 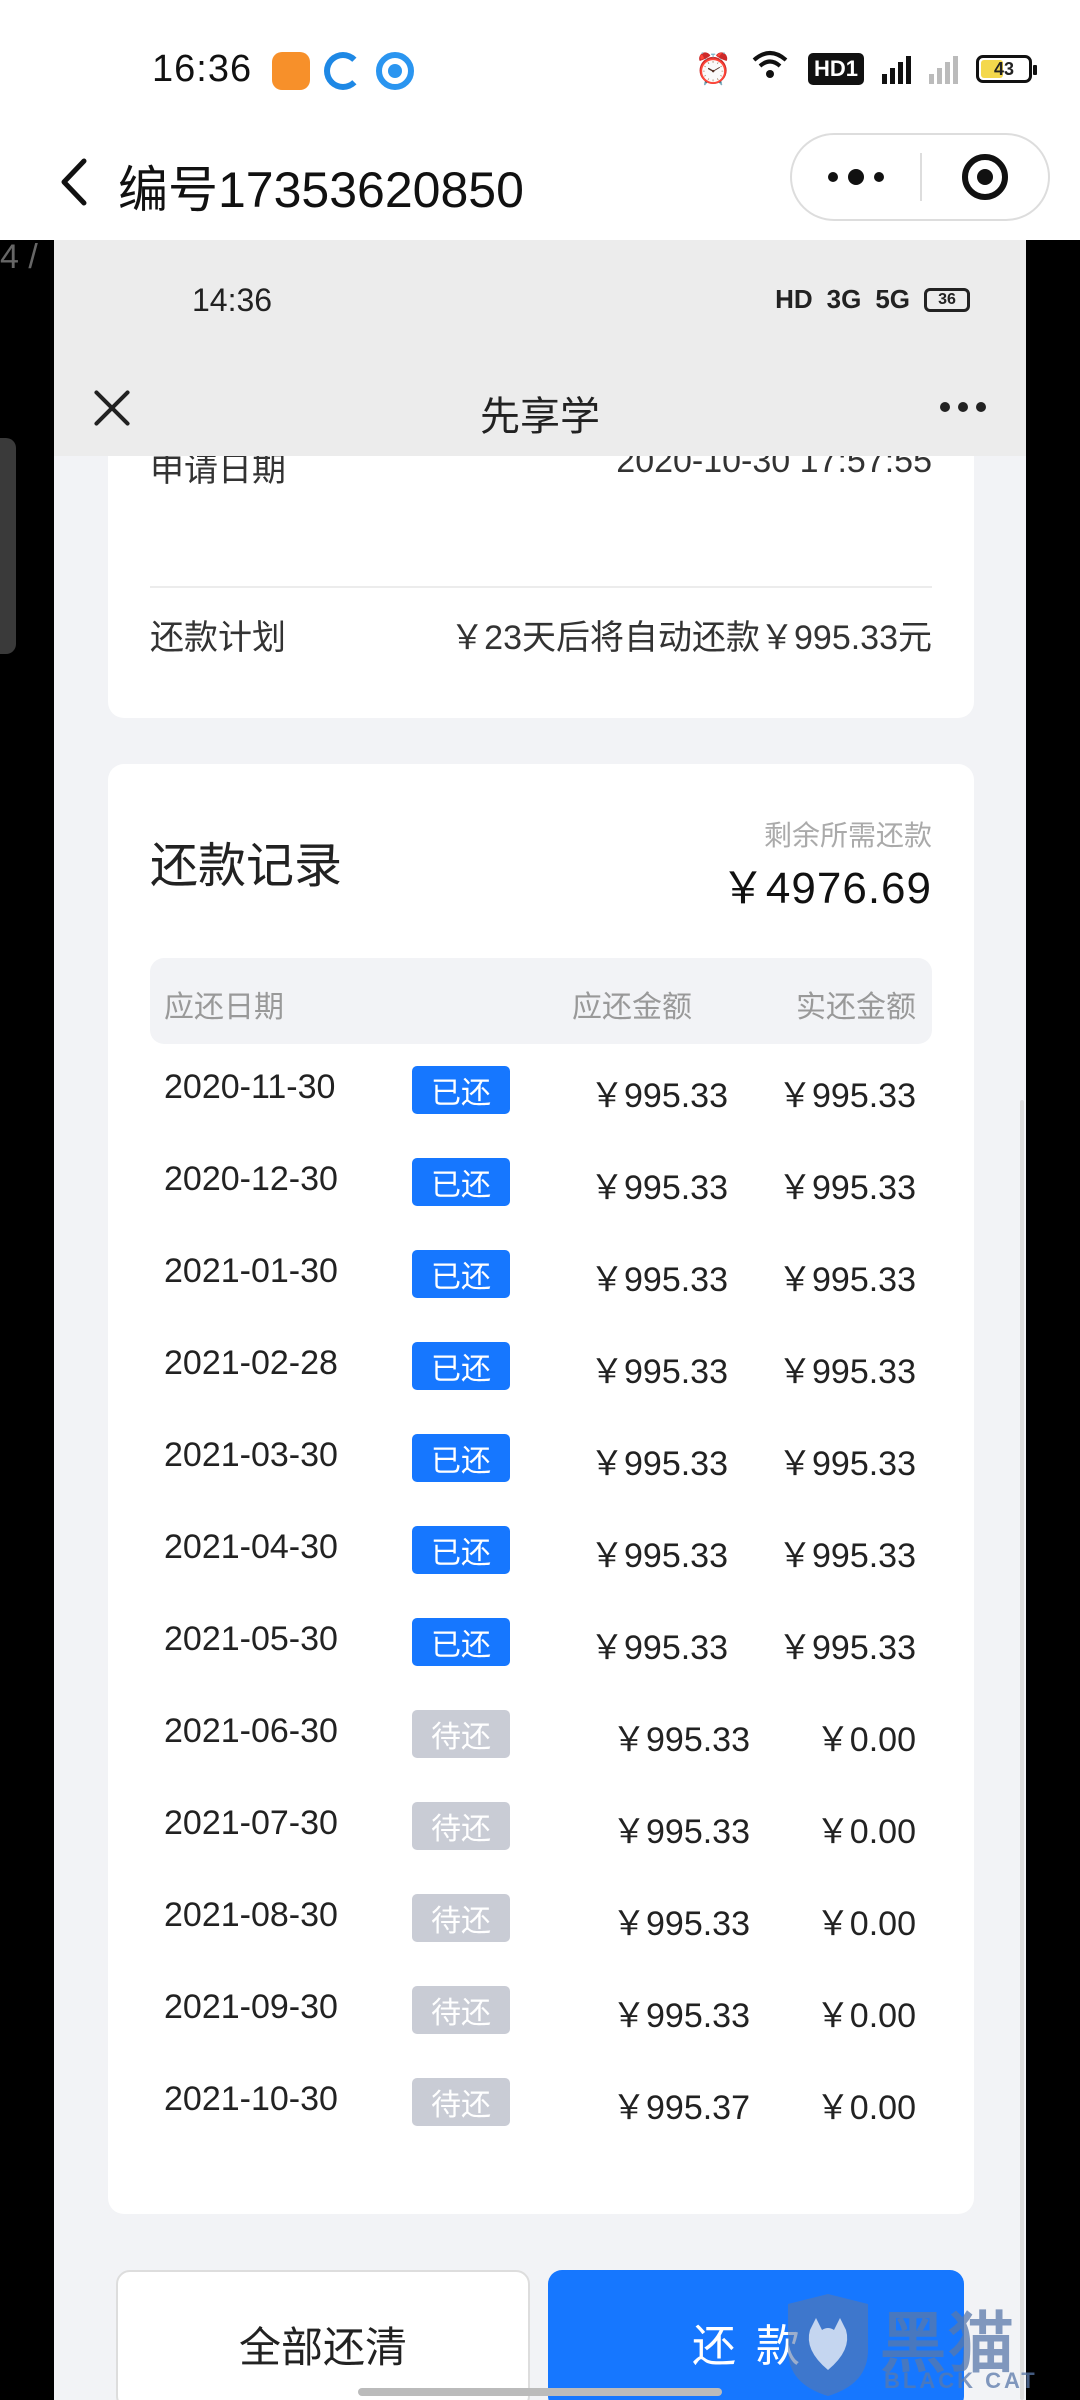 I want to click on watermark-subtext: BLACK CAT, so click(x=961, y=2380).